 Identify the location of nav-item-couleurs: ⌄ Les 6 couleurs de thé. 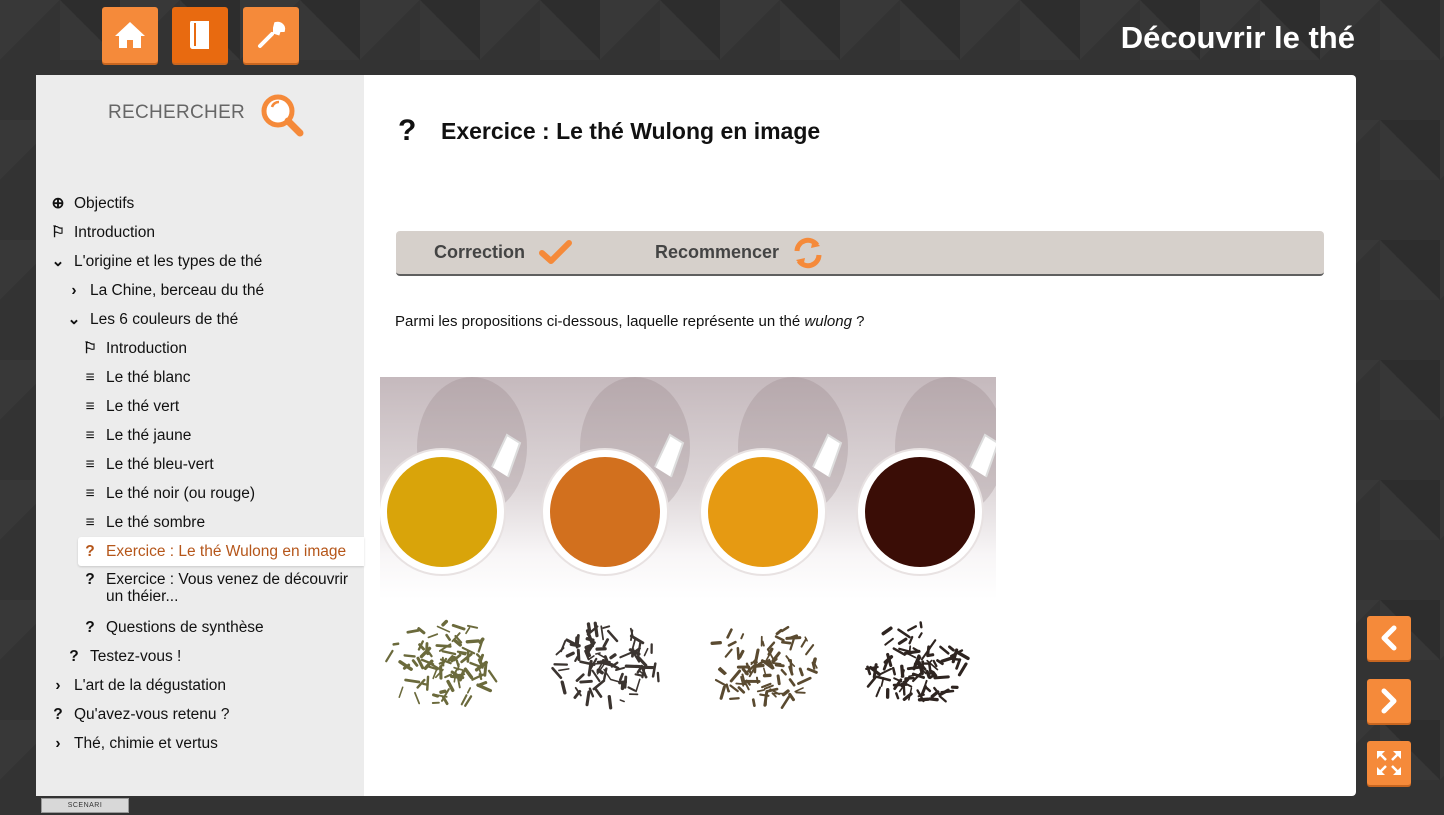
(200, 319).